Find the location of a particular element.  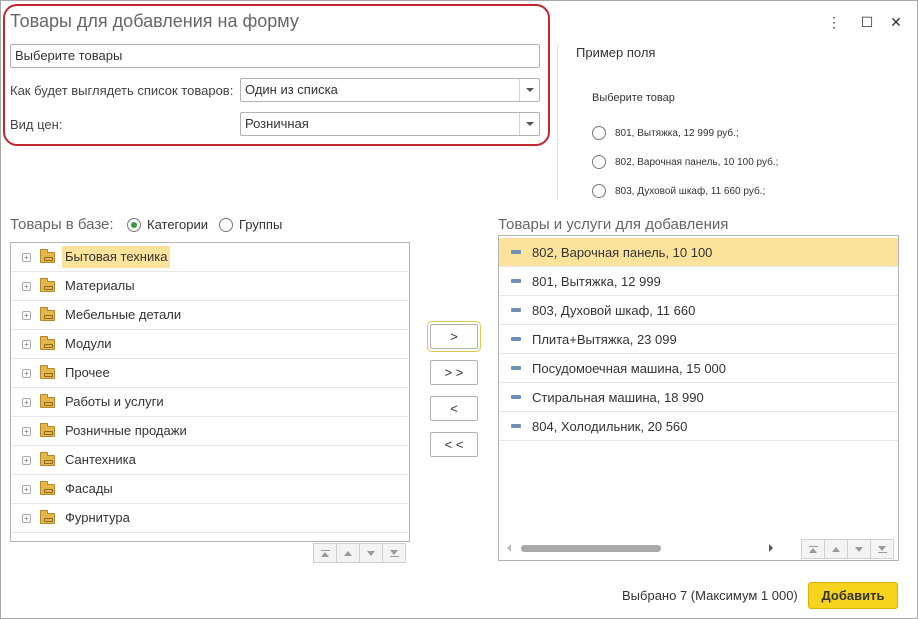

sample-option: 803, Духовой шкаф, 11 660 руб.; is located at coordinates (678, 191).